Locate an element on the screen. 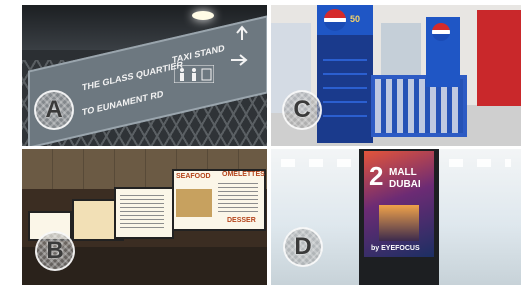 Image resolution: width=527 pixels, height=289 pixels. red-shelf is located at coordinates (499, 58).